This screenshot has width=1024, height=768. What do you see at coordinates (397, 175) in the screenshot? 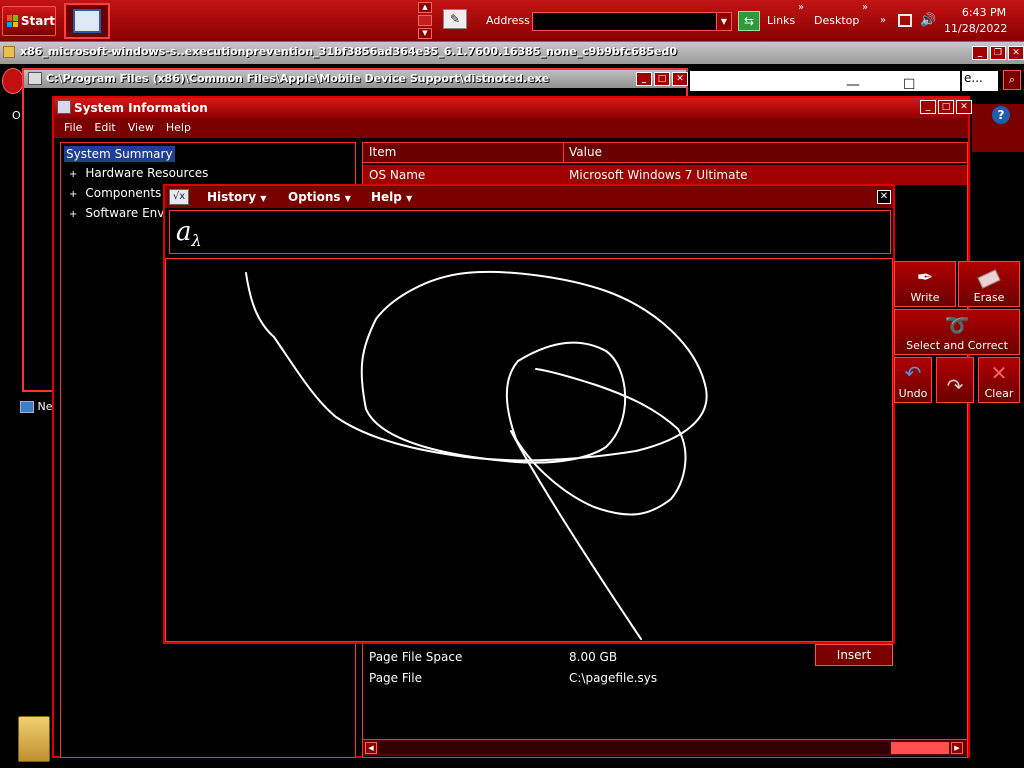
I see `row-item: OS Name` at bounding box center [397, 175].